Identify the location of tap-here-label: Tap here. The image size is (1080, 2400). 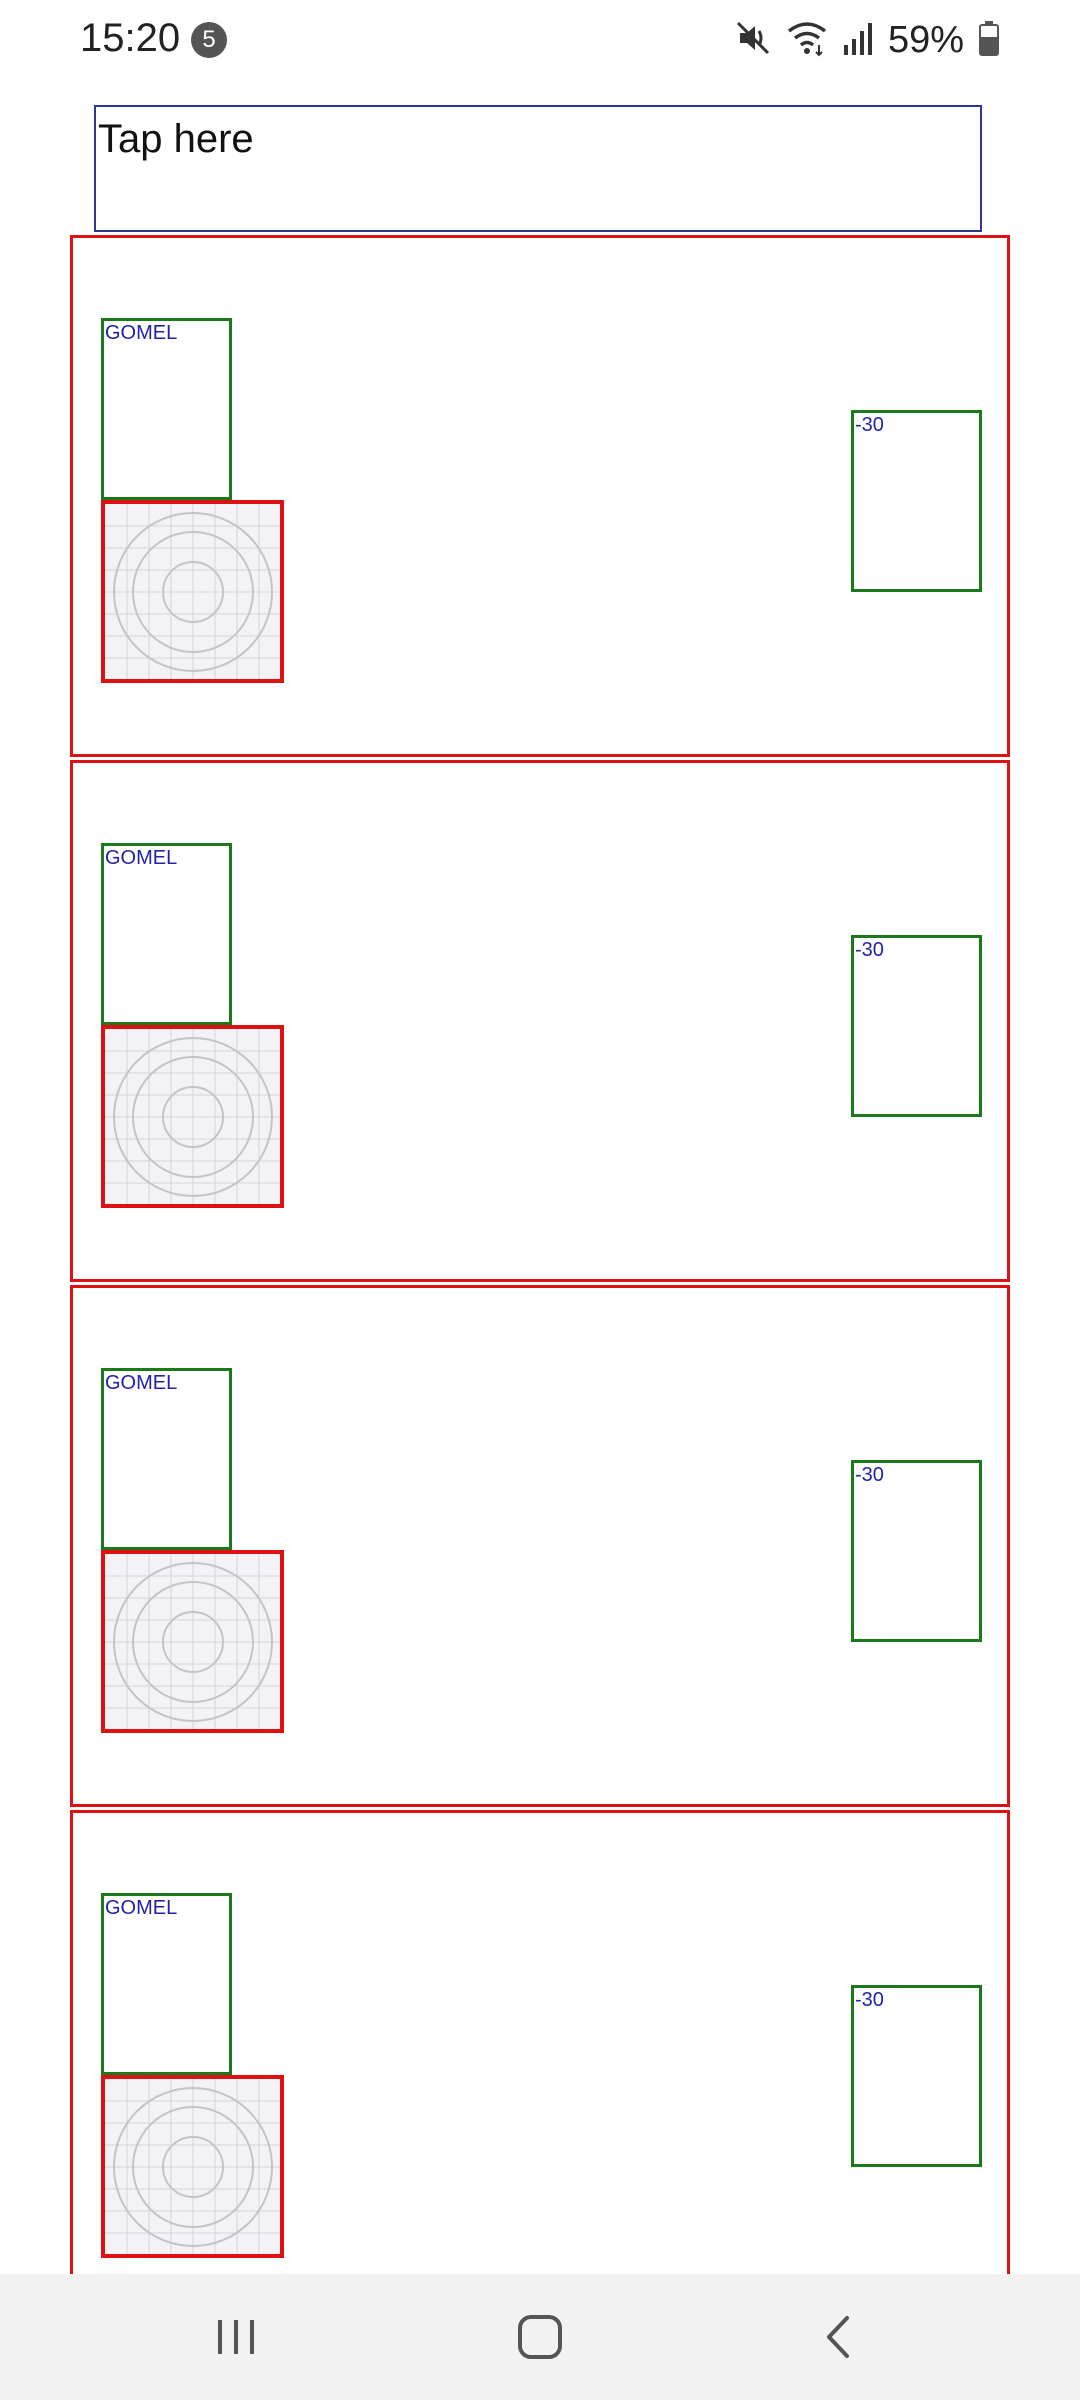
(176, 139).